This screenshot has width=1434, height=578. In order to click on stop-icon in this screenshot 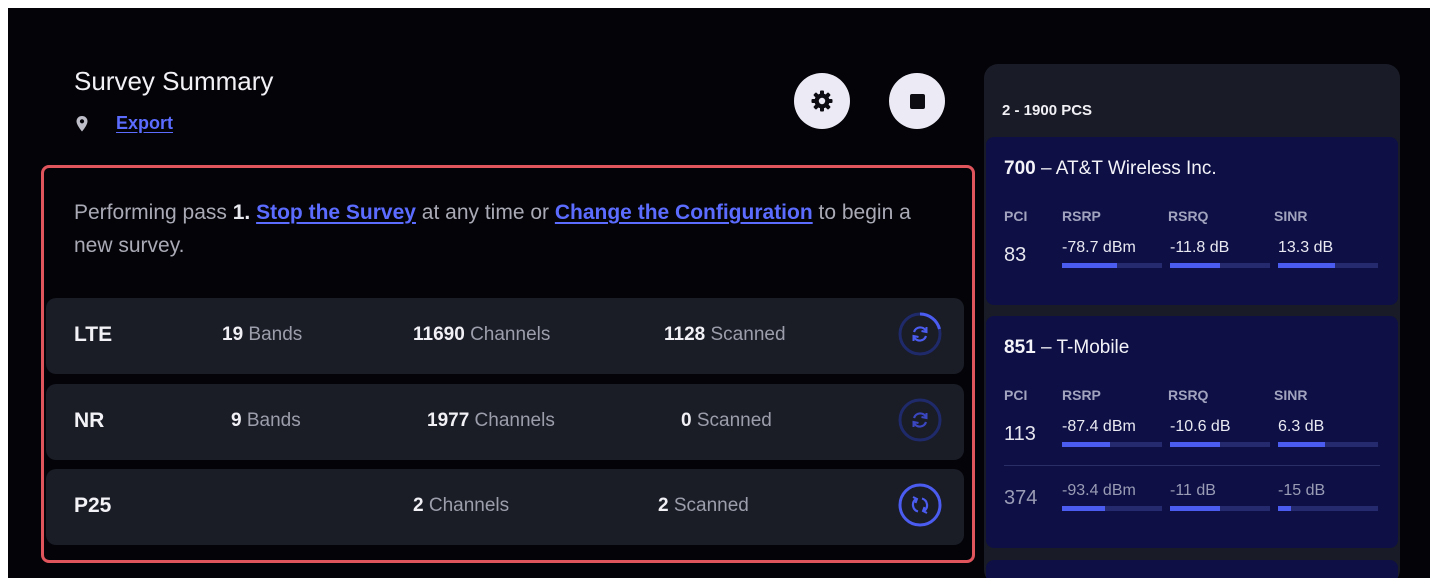, I will do `click(917, 101)`.